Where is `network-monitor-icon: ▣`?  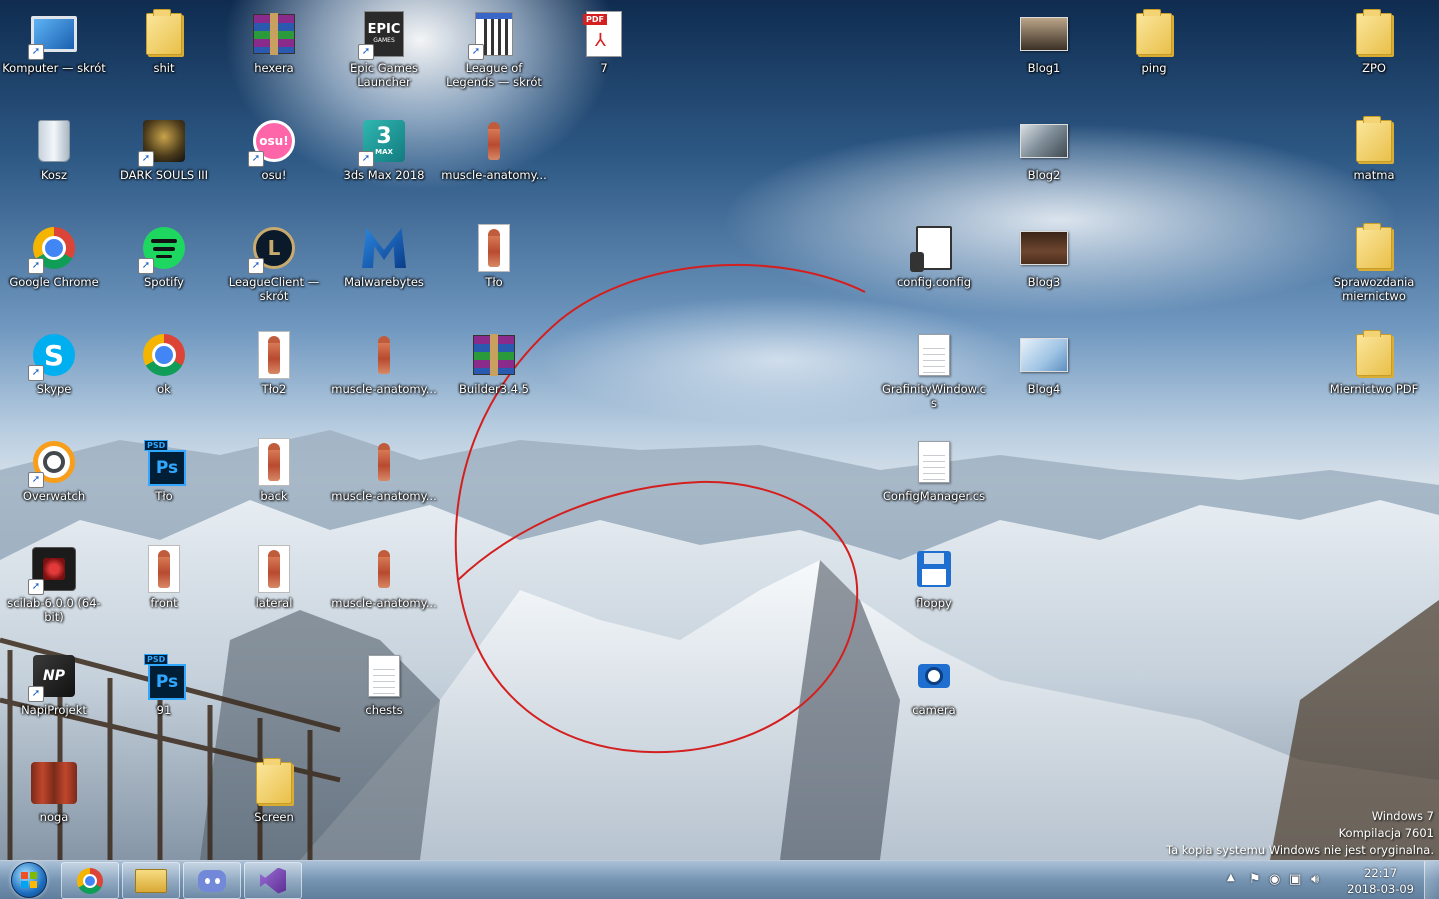
network-monitor-icon: ▣ is located at coordinates (1295, 879).